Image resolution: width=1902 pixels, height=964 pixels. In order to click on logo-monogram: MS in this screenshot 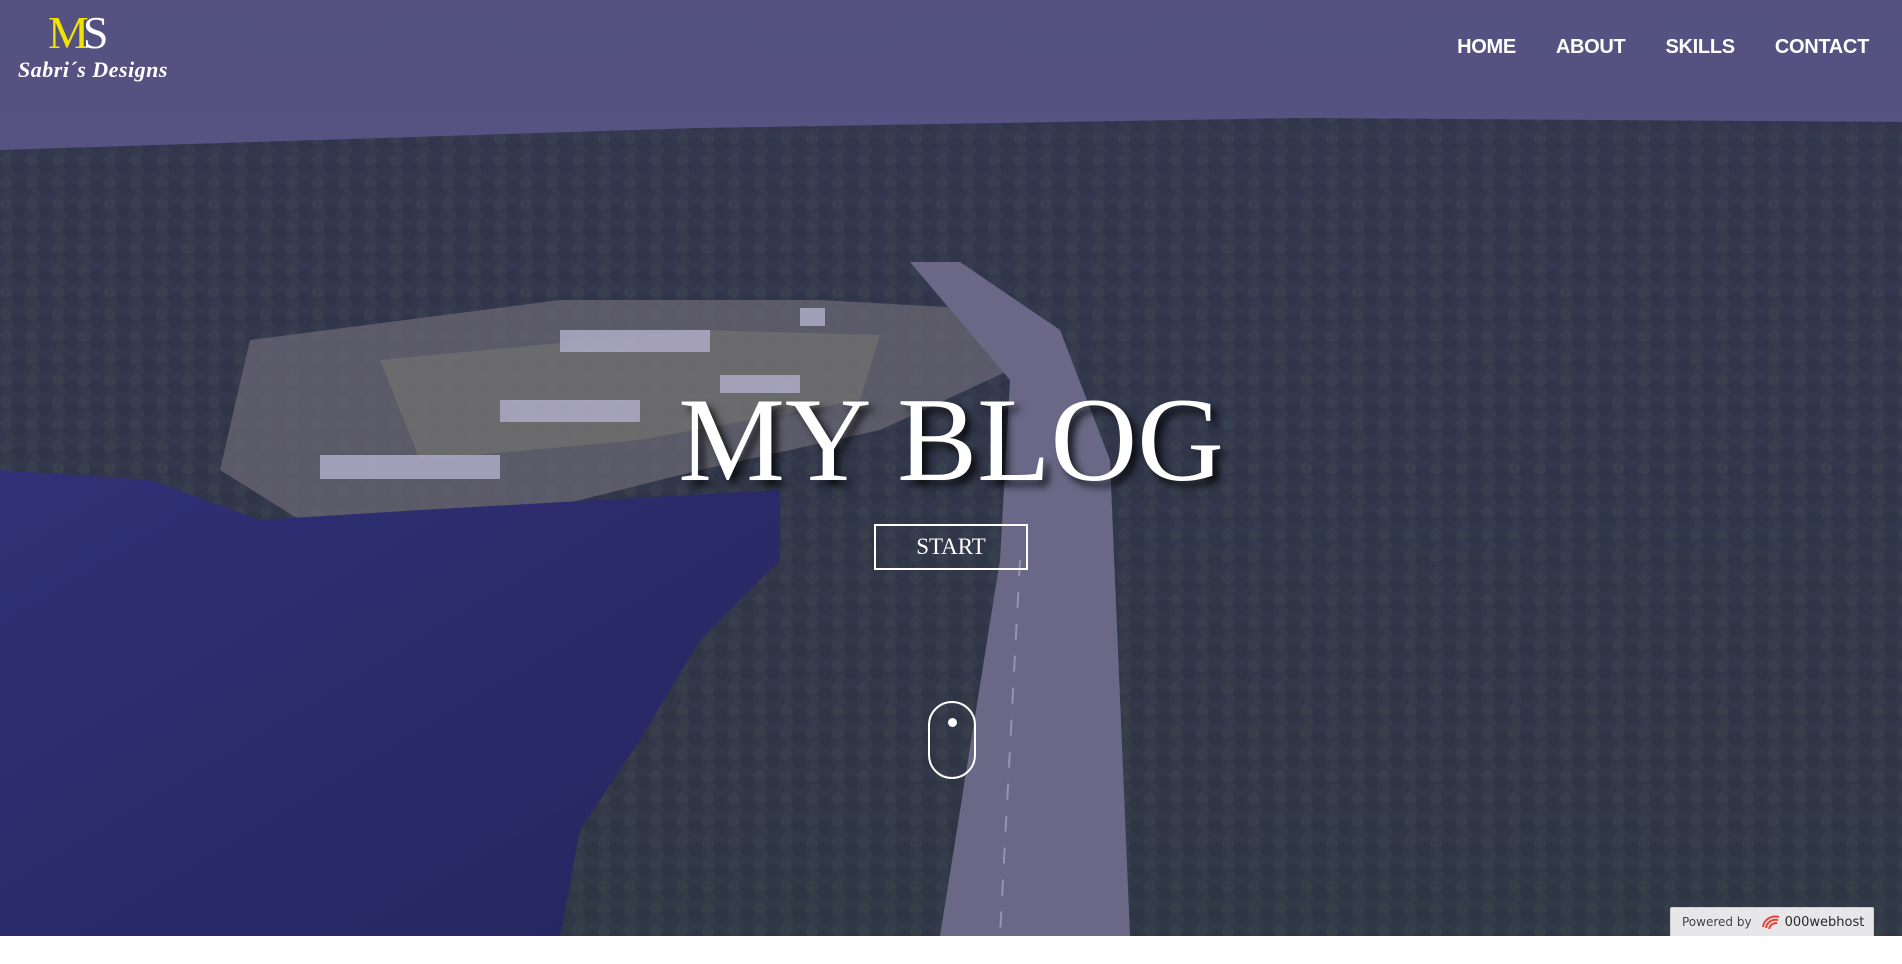, I will do `click(78, 32)`.